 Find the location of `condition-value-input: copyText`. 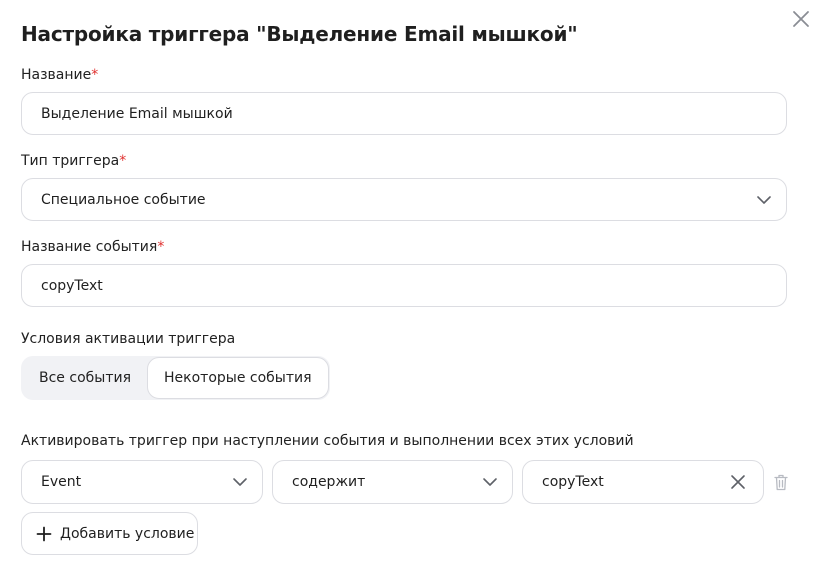

condition-value-input: copyText is located at coordinates (643, 482).